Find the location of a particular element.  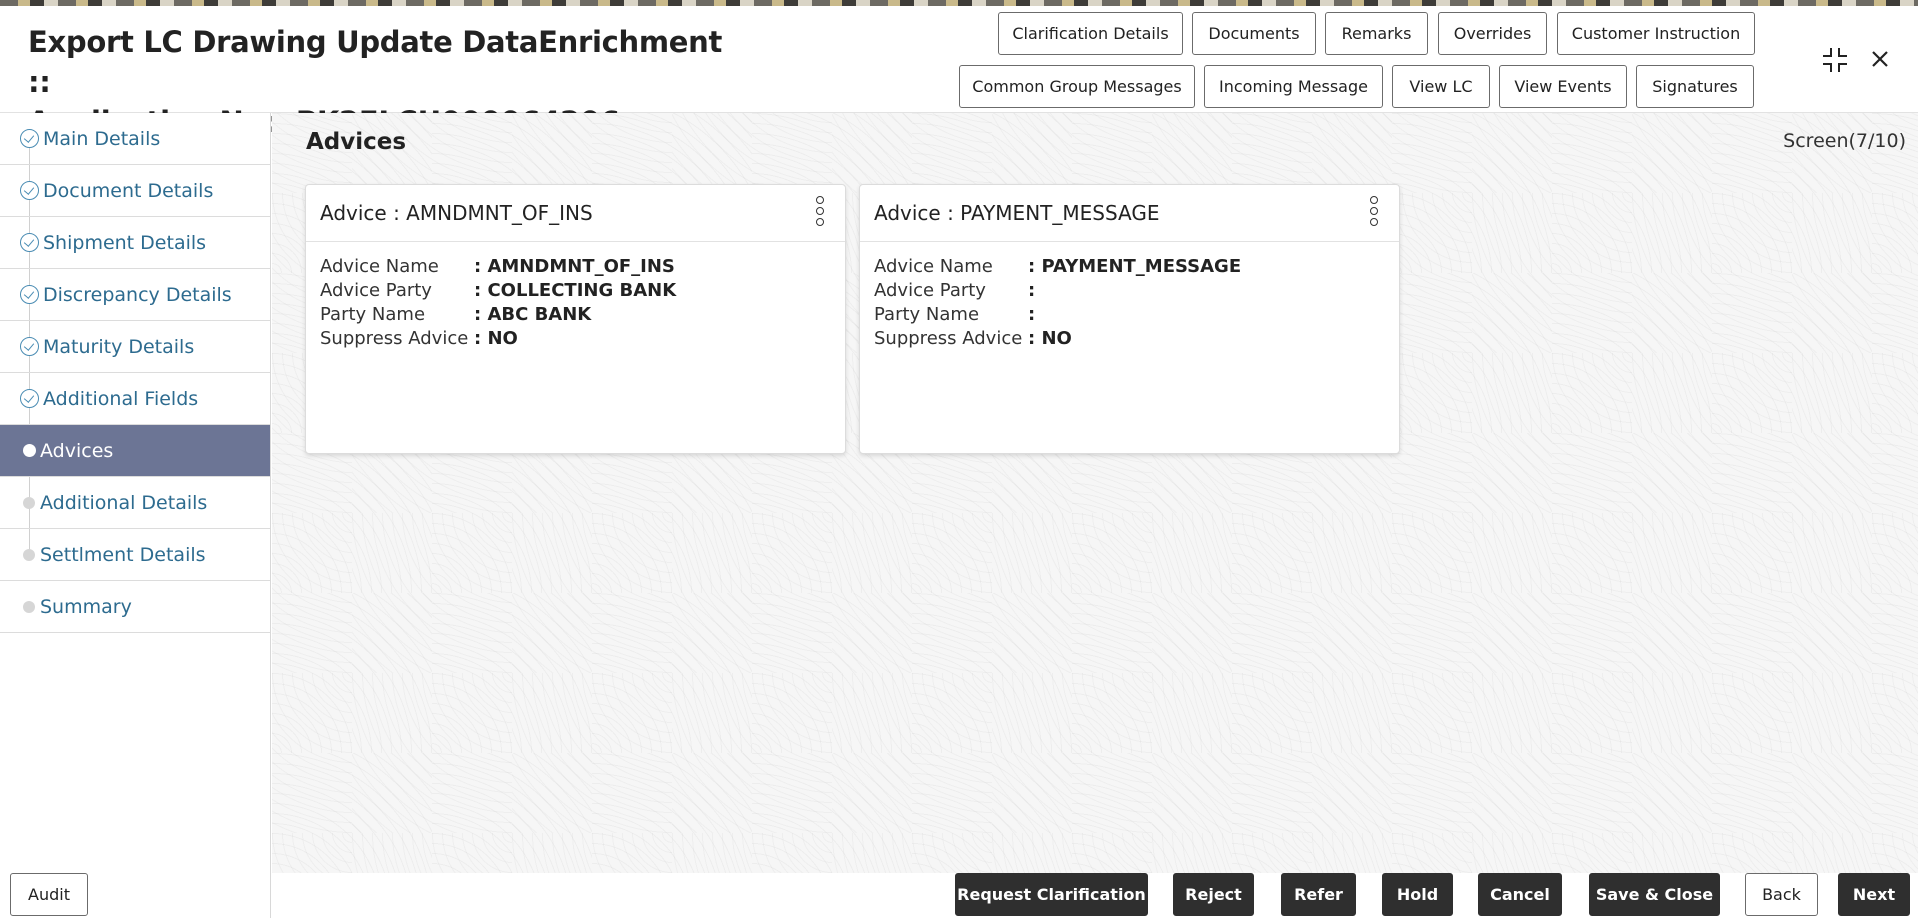

advice-card-header: Advice : PAYMENT_MESSAGE is located at coordinates (1129, 213).